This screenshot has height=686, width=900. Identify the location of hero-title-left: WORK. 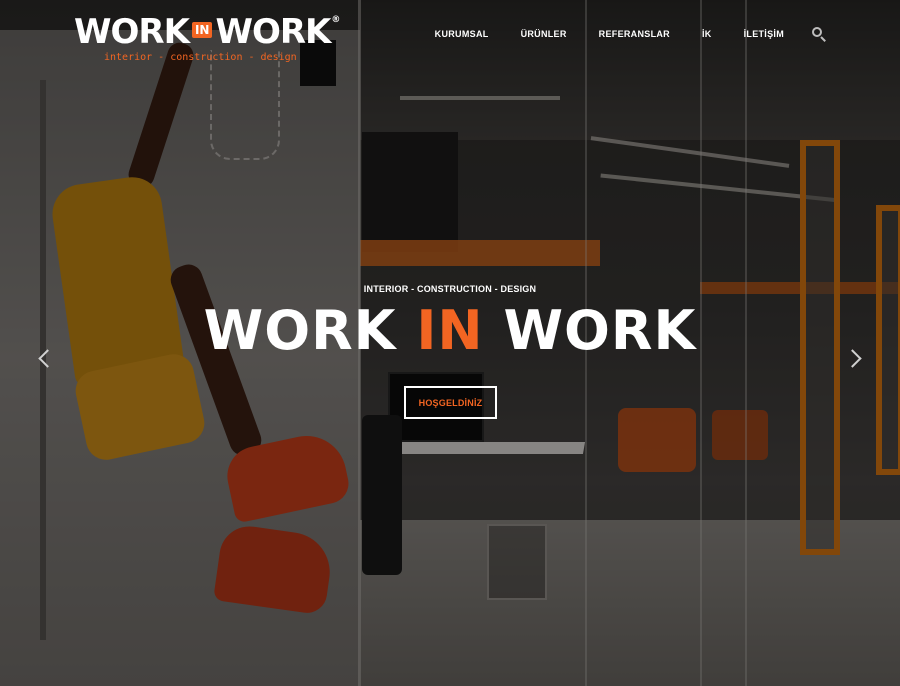
(300, 330).